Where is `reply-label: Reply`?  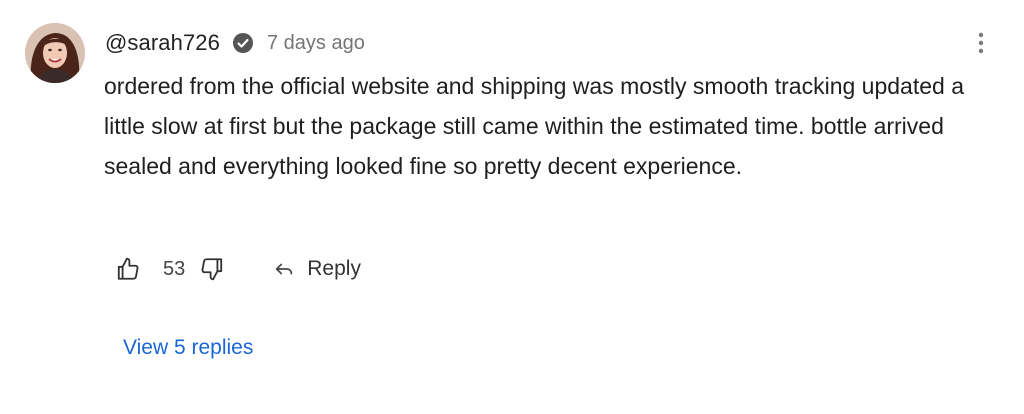 reply-label: Reply is located at coordinates (334, 268).